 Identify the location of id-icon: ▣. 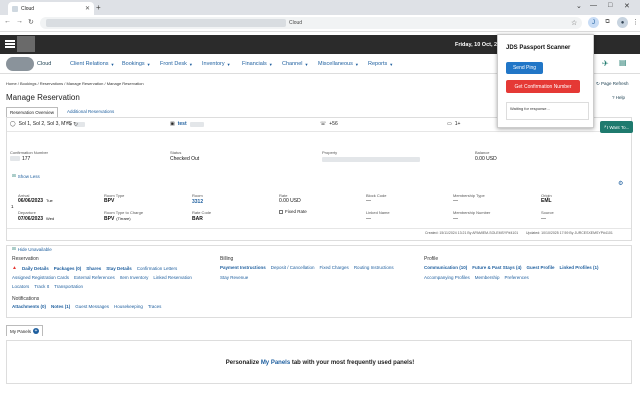
(172, 124).